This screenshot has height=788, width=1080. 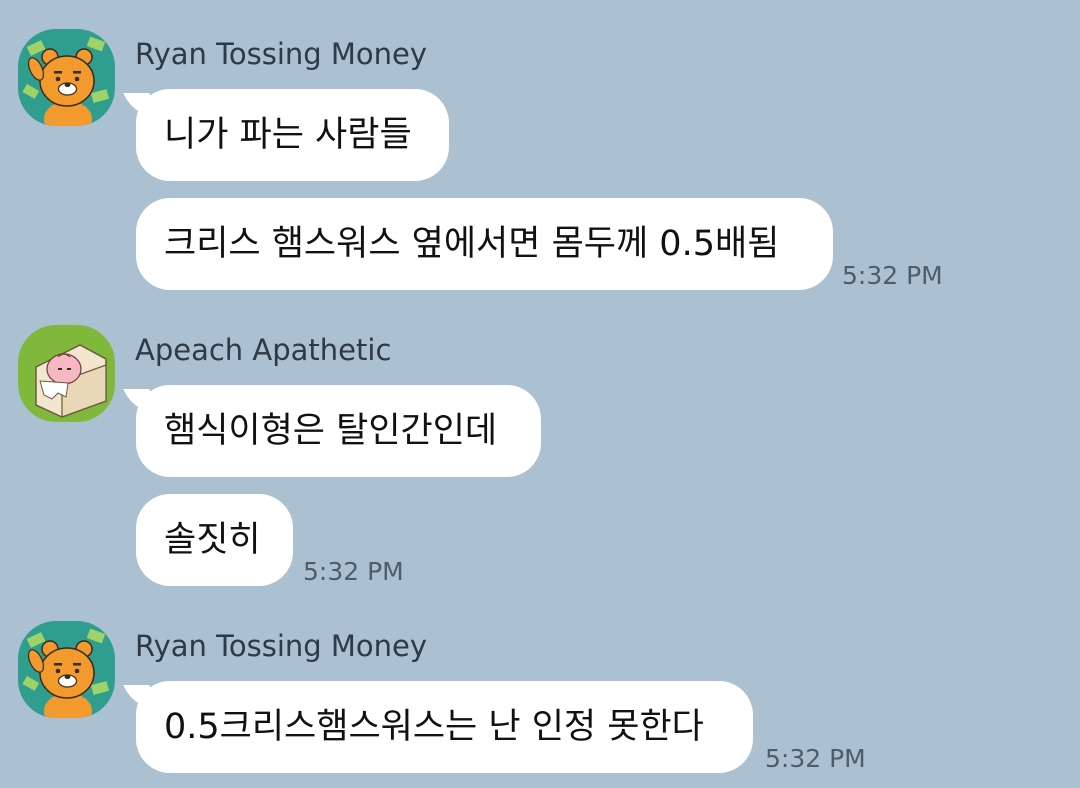 What do you see at coordinates (214, 540) in the screenshot?
I see `message-bubble: 솔짓히` at bounding box center [214, 540].